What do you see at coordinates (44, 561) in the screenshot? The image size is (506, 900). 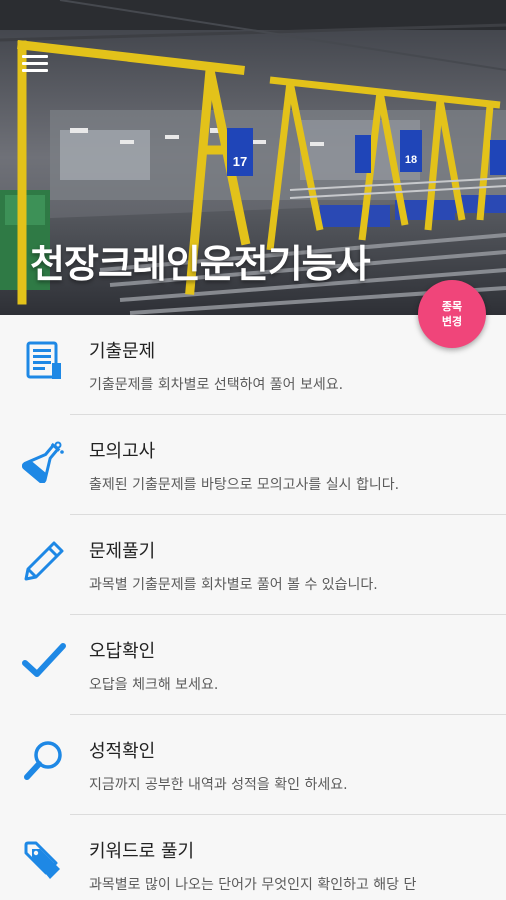 I see `pencil-icon` at bounding box center [44, 561].